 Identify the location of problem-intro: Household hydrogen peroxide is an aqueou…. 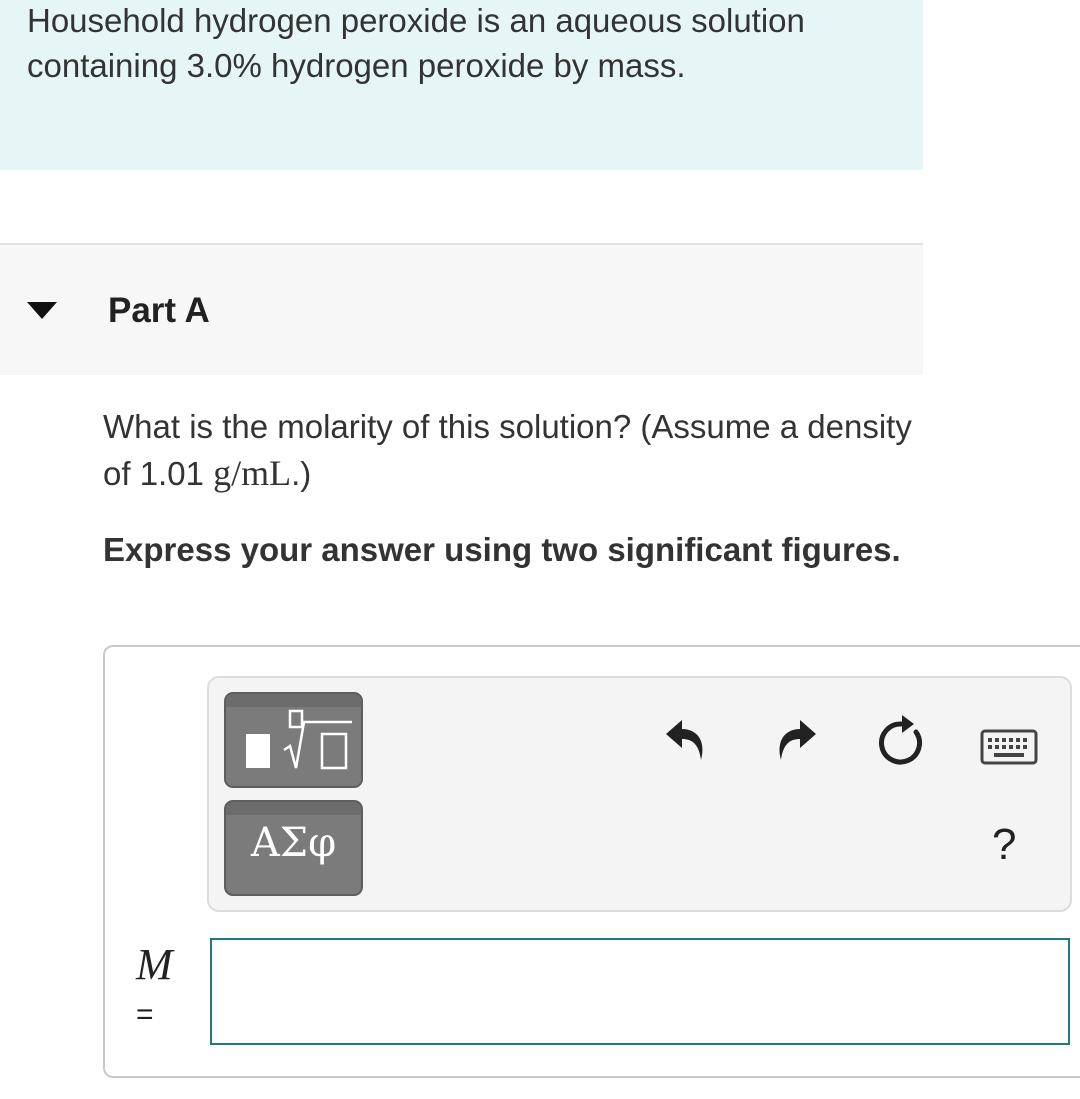
(461, 85).